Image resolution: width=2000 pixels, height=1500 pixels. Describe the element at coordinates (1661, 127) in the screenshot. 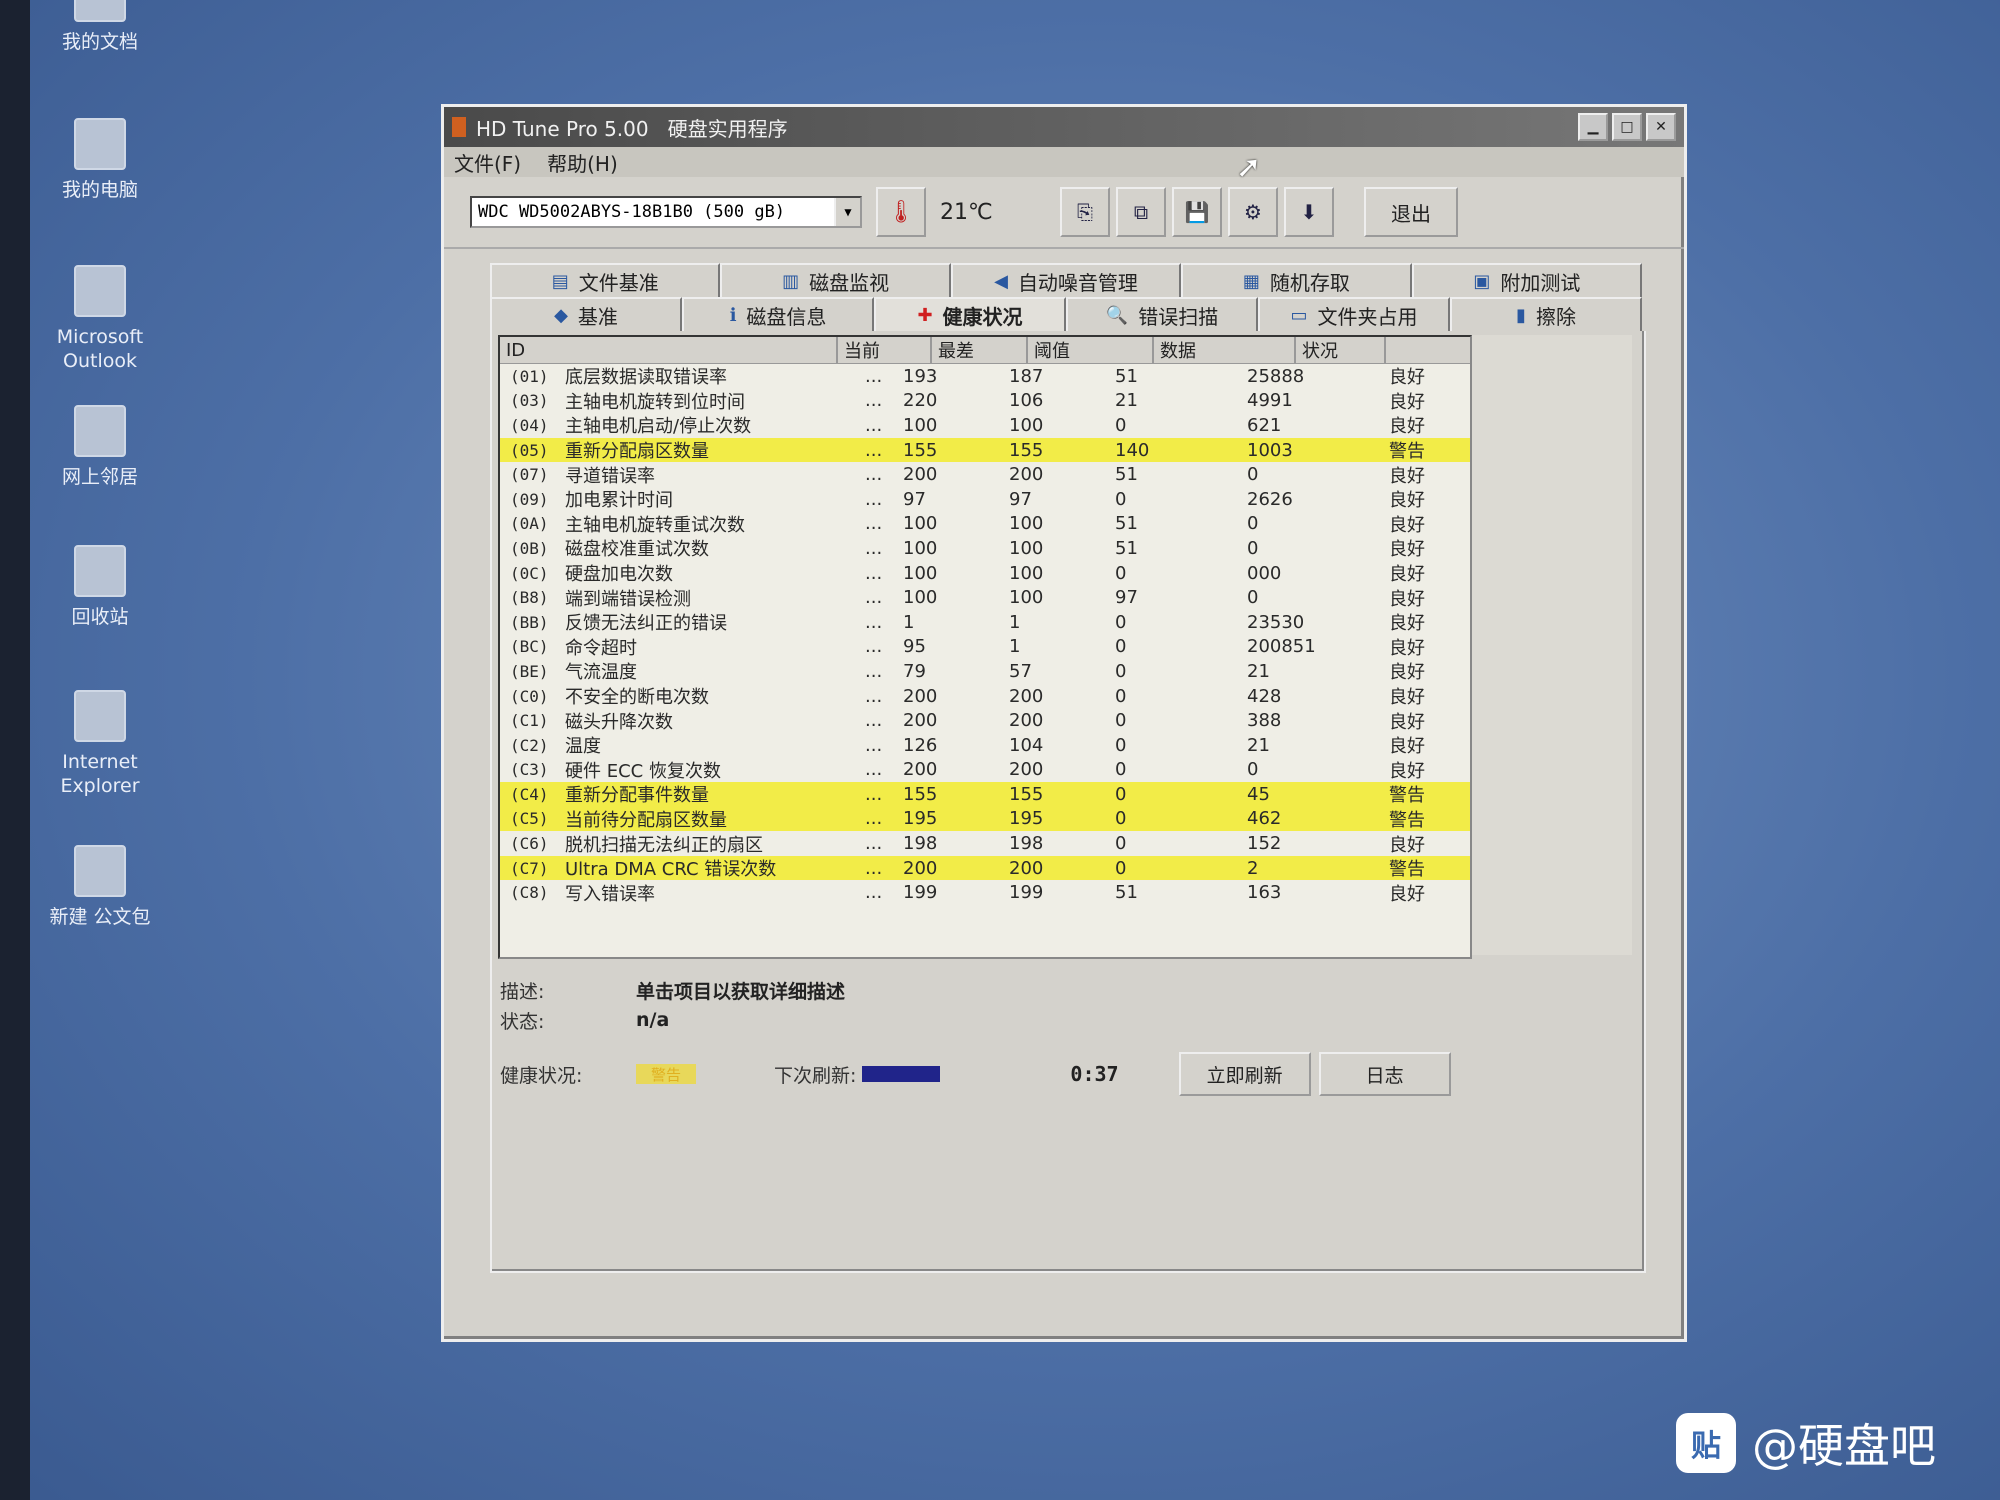

I see `close-button: ✕` at that location.